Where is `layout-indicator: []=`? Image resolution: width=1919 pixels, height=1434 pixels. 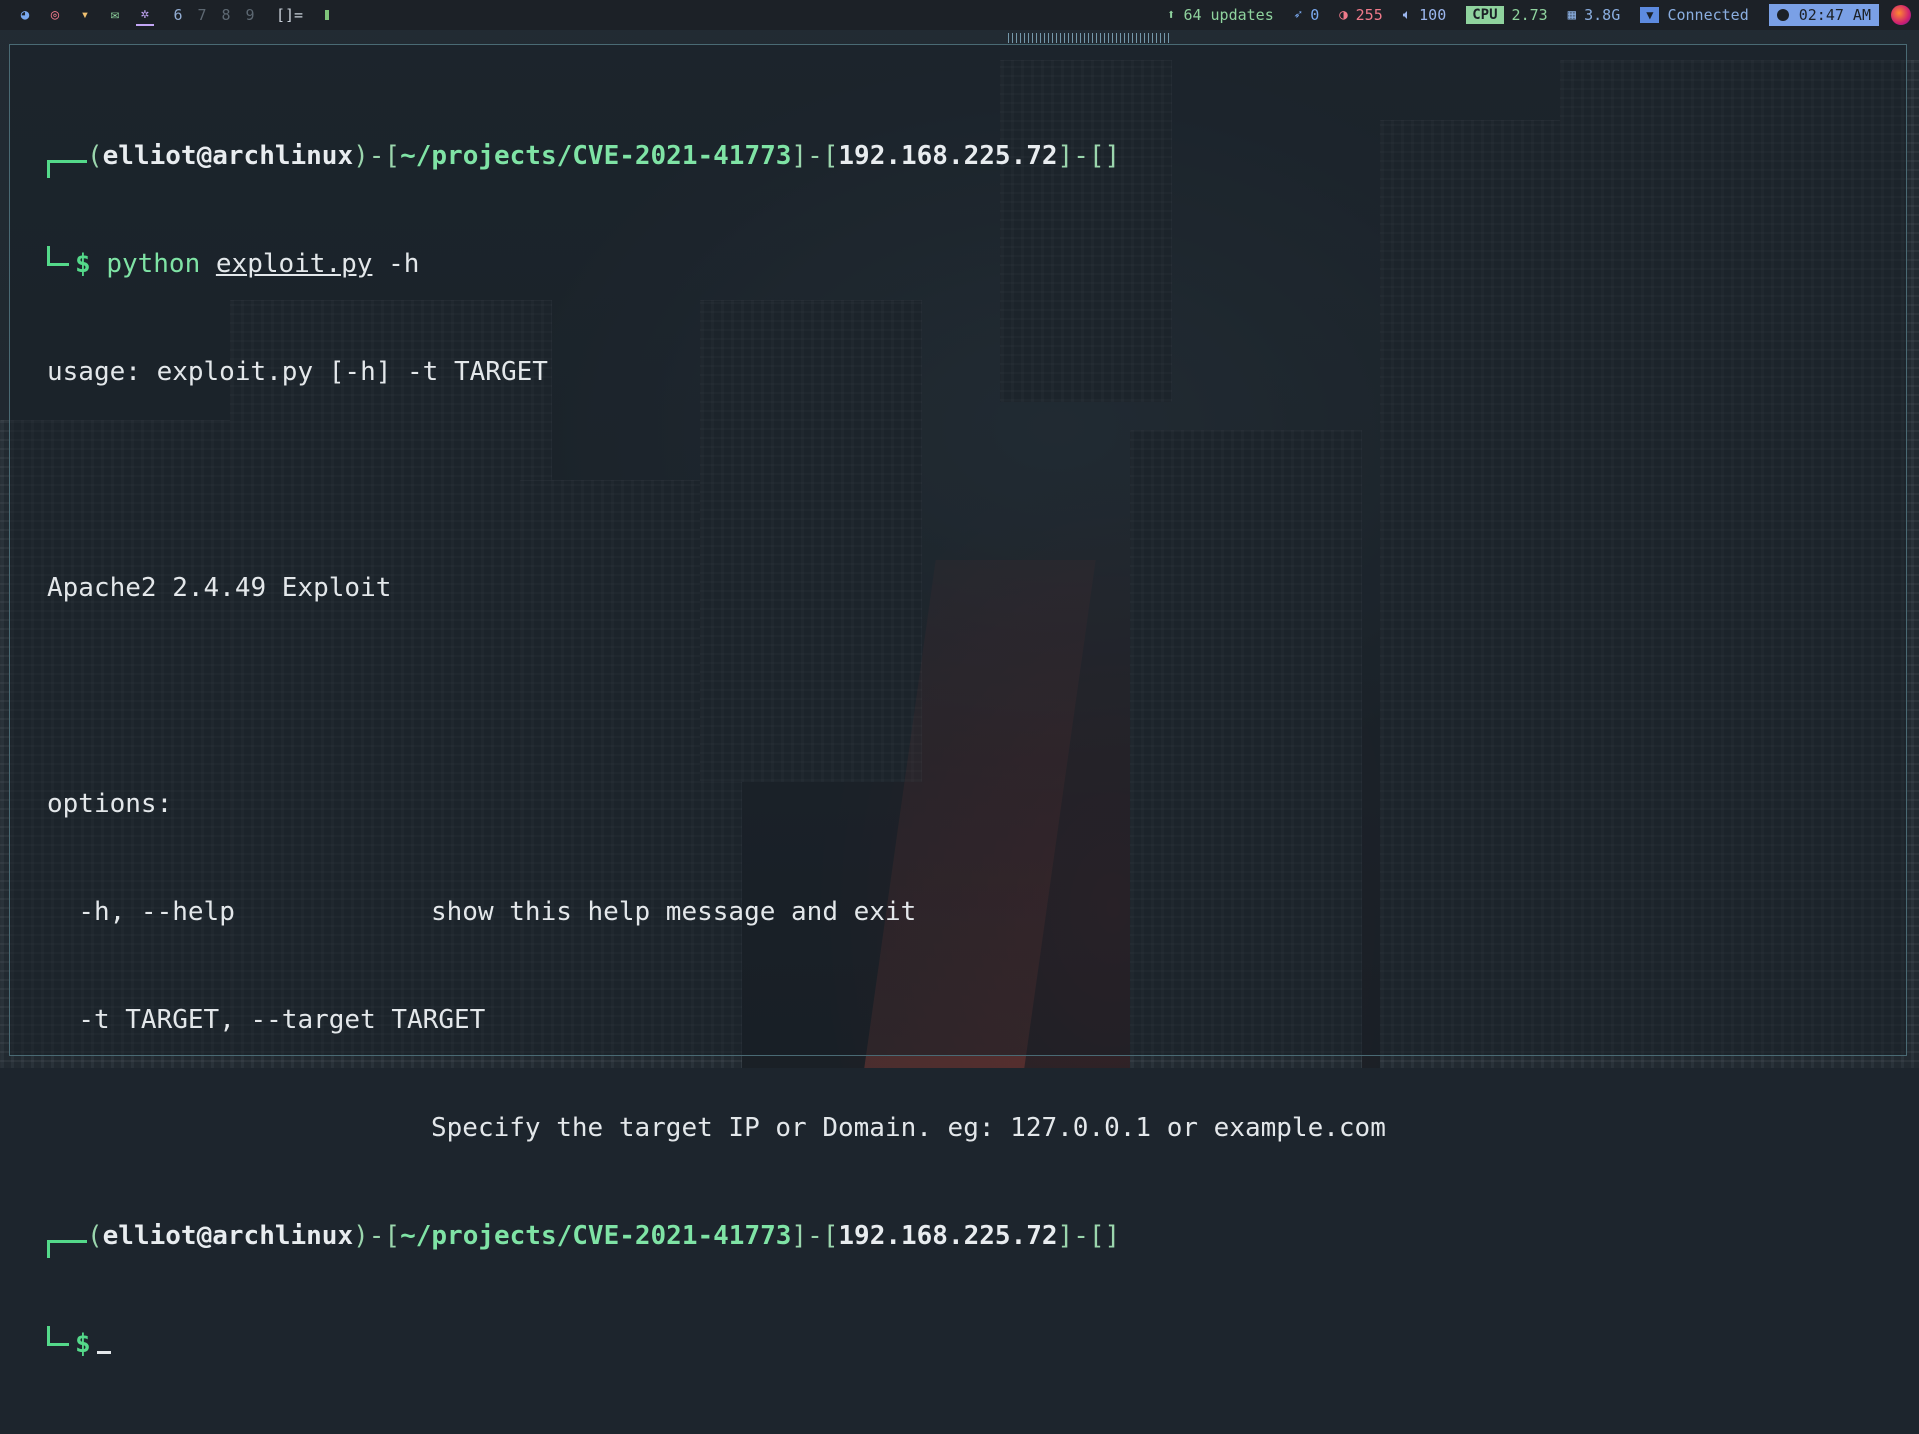 layout-indicator: []= is located at coordinates (289, 15).